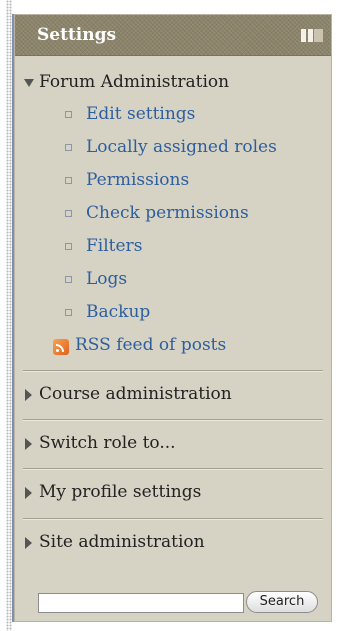 The image size is (340, 631). I want to click on block-title: Settings, so click(77, 35).